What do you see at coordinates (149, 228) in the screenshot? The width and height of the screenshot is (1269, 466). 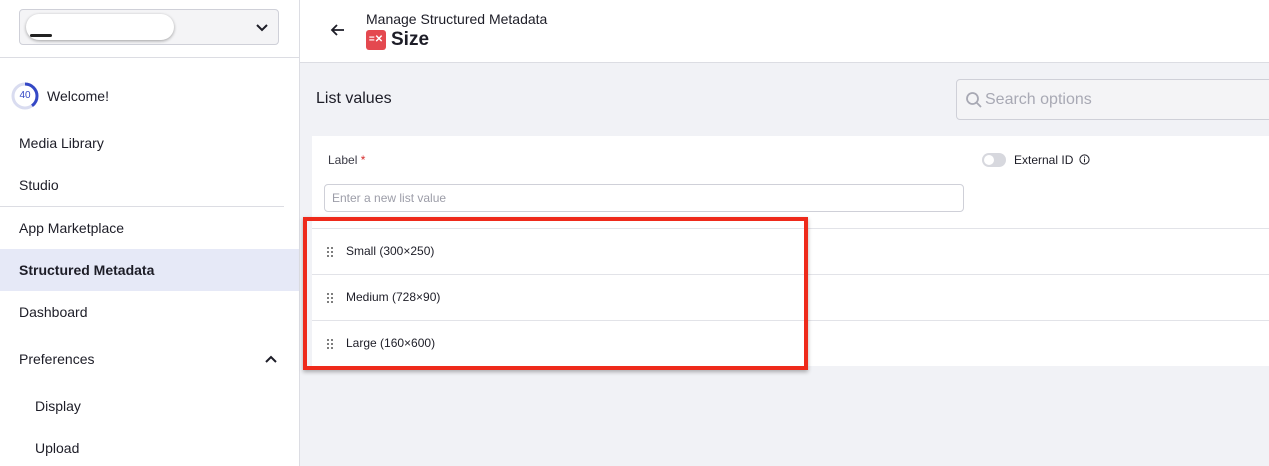 I see `sidebar-item-app-marketplace: App Marketplace` at bounding box center [149, 228].